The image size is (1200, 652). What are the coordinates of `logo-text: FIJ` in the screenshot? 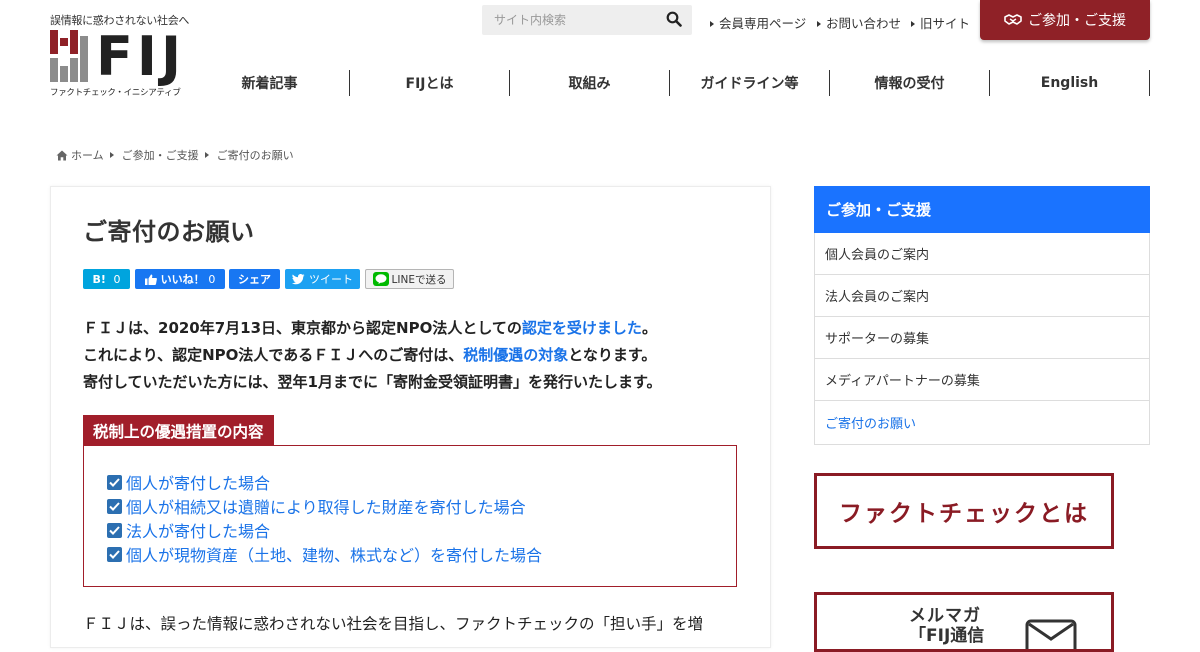 It's located at (141, 56).